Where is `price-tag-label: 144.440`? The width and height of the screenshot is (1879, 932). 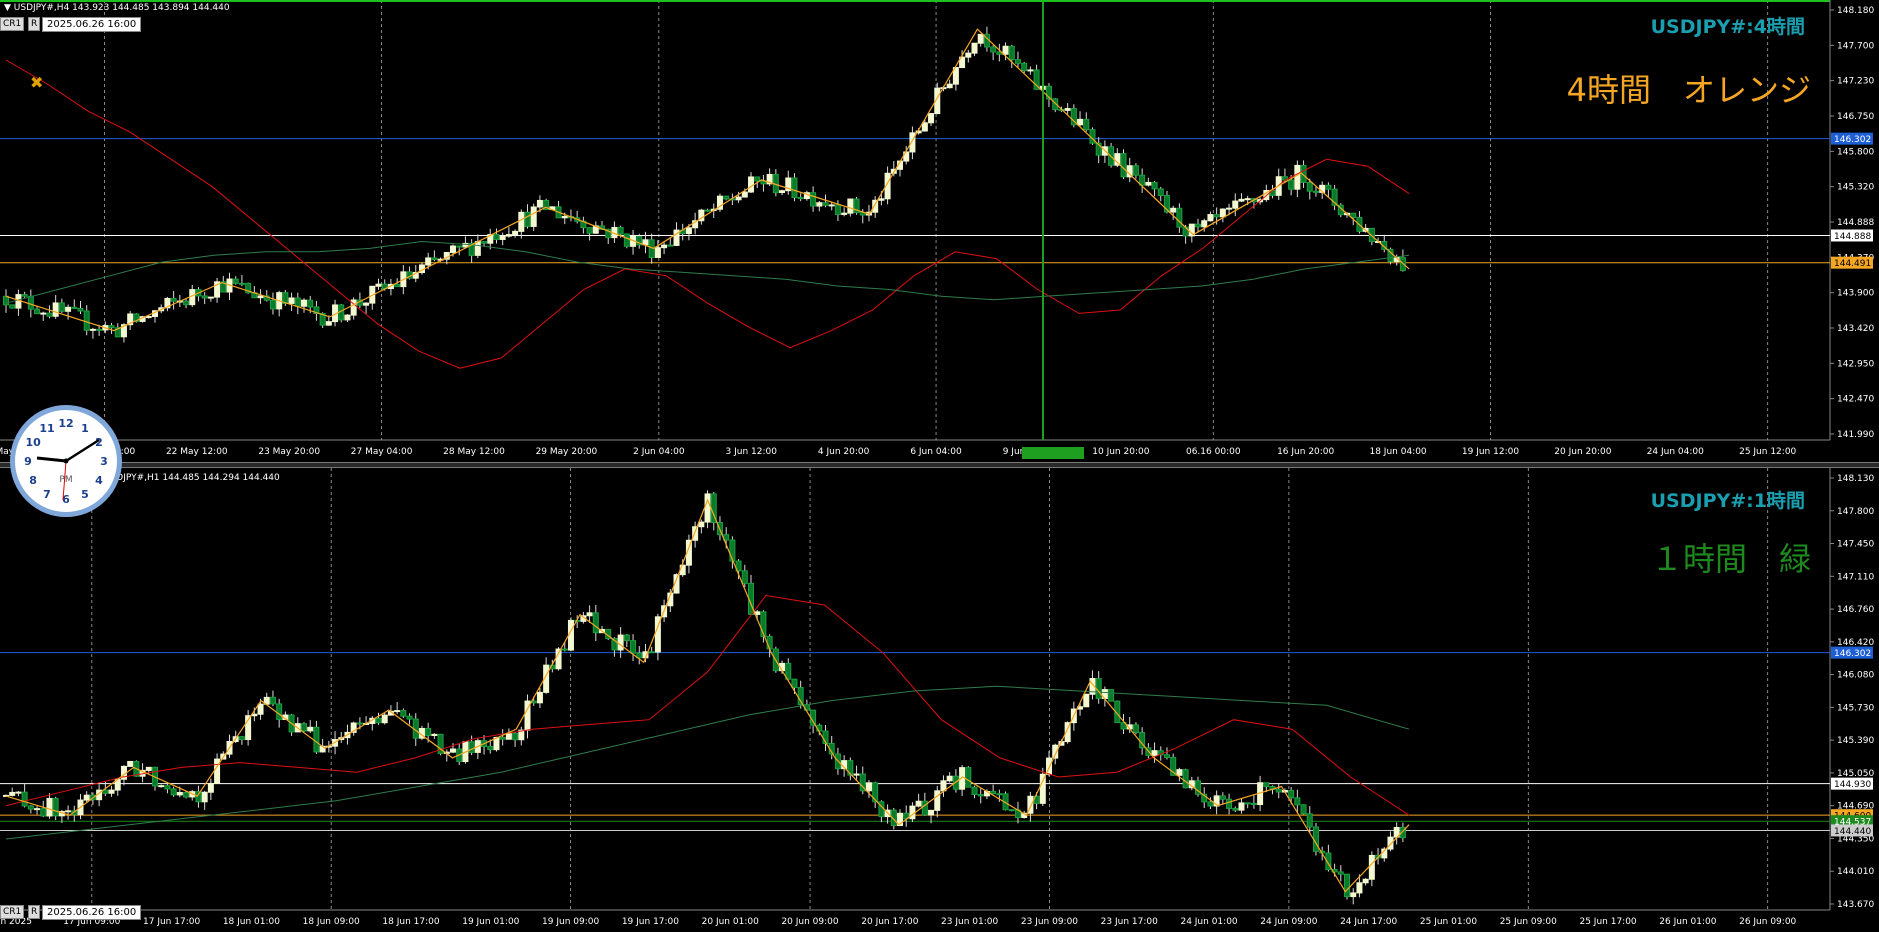 price-tag-label: 144.440 is located at coordinates (1852, 832).